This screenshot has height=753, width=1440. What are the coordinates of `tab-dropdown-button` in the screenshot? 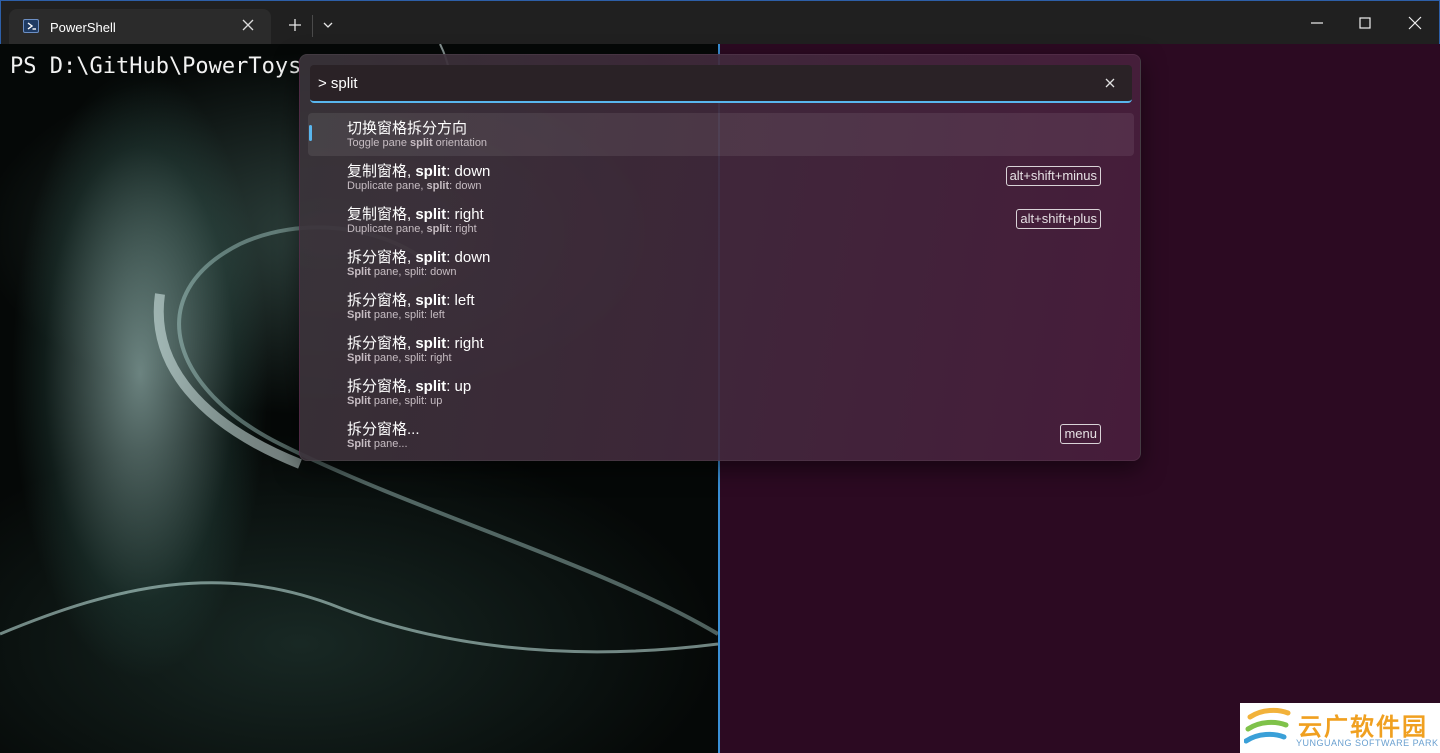 It's located at (329, 25).